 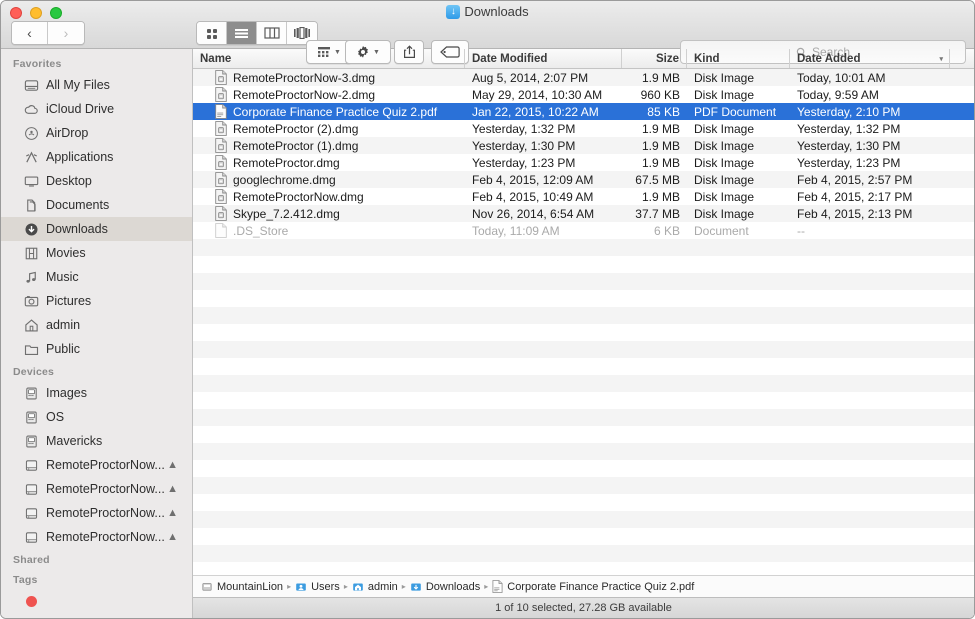 What do you see at coordinates (329, 58) in the screenshot?
I see `column-header-name: Name` at bounding box center [329, 58].